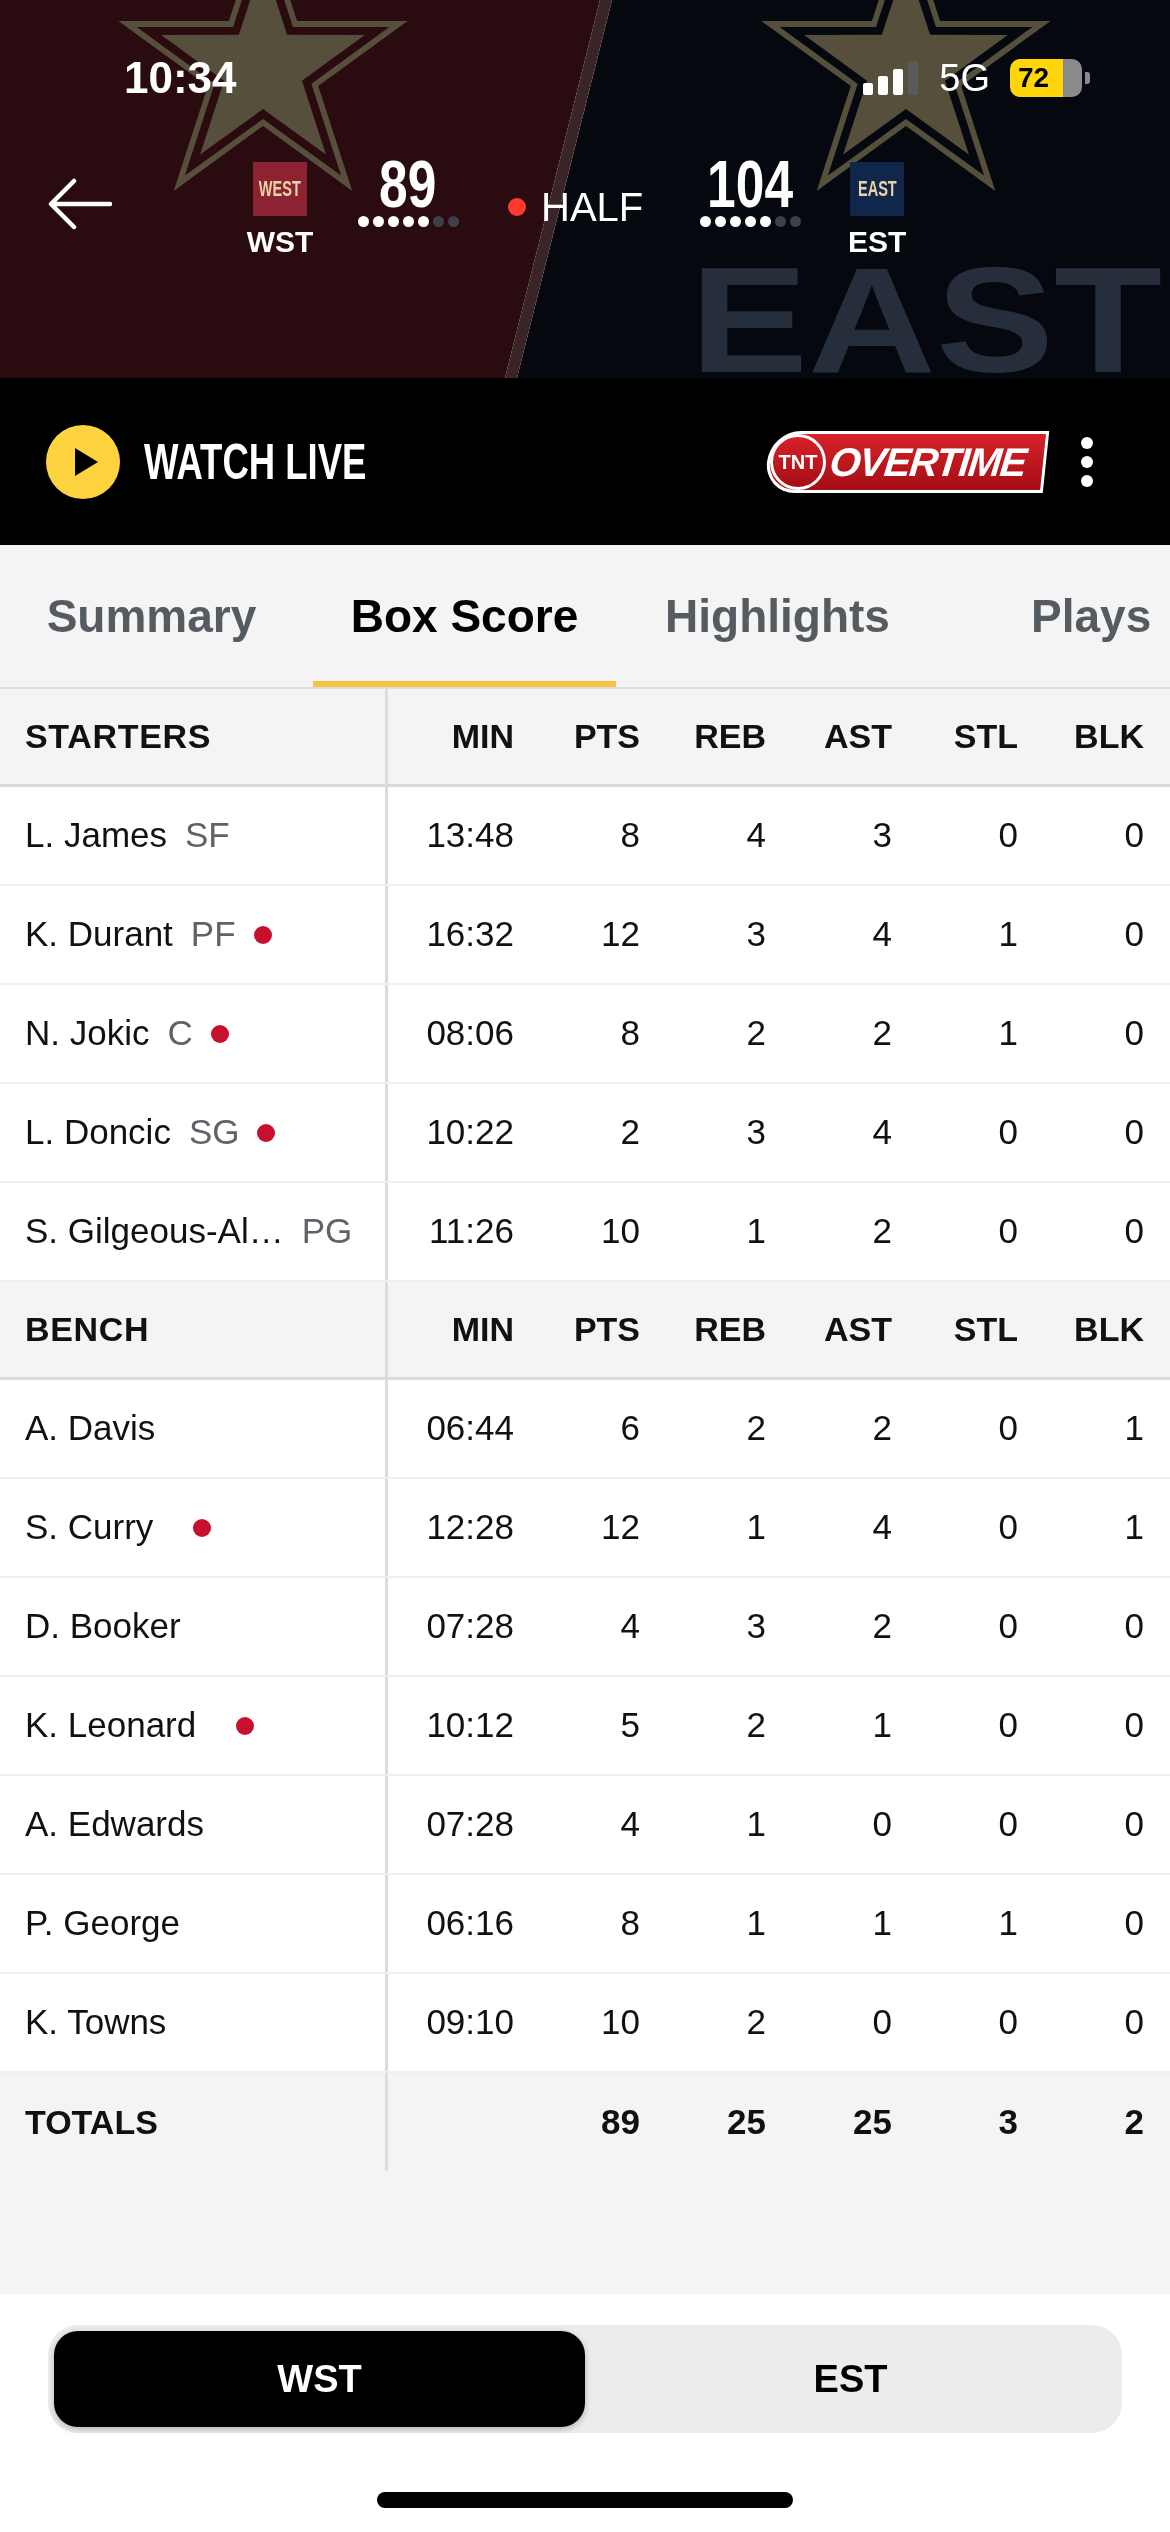 Image resolution: width=1170 pixels, height=2532 pixels. I want to click on team-score: 104, so click(750, 184).